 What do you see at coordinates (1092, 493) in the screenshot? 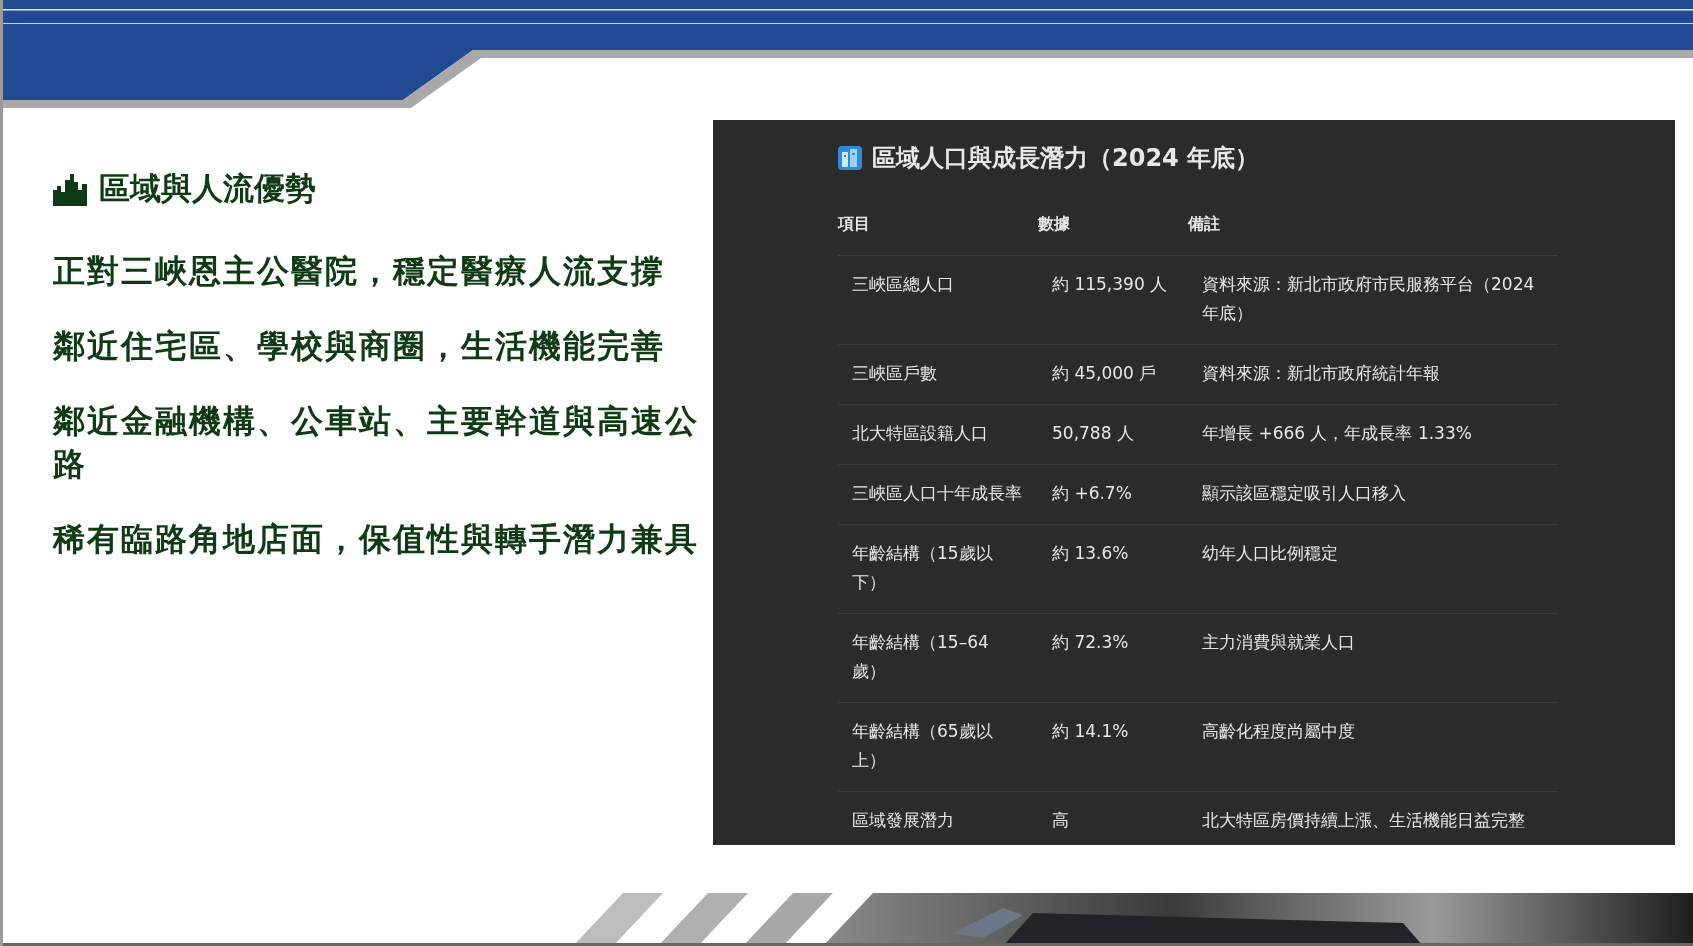
I see `table-cell: 約 +6.7%` at bounding box center [1092, 493].